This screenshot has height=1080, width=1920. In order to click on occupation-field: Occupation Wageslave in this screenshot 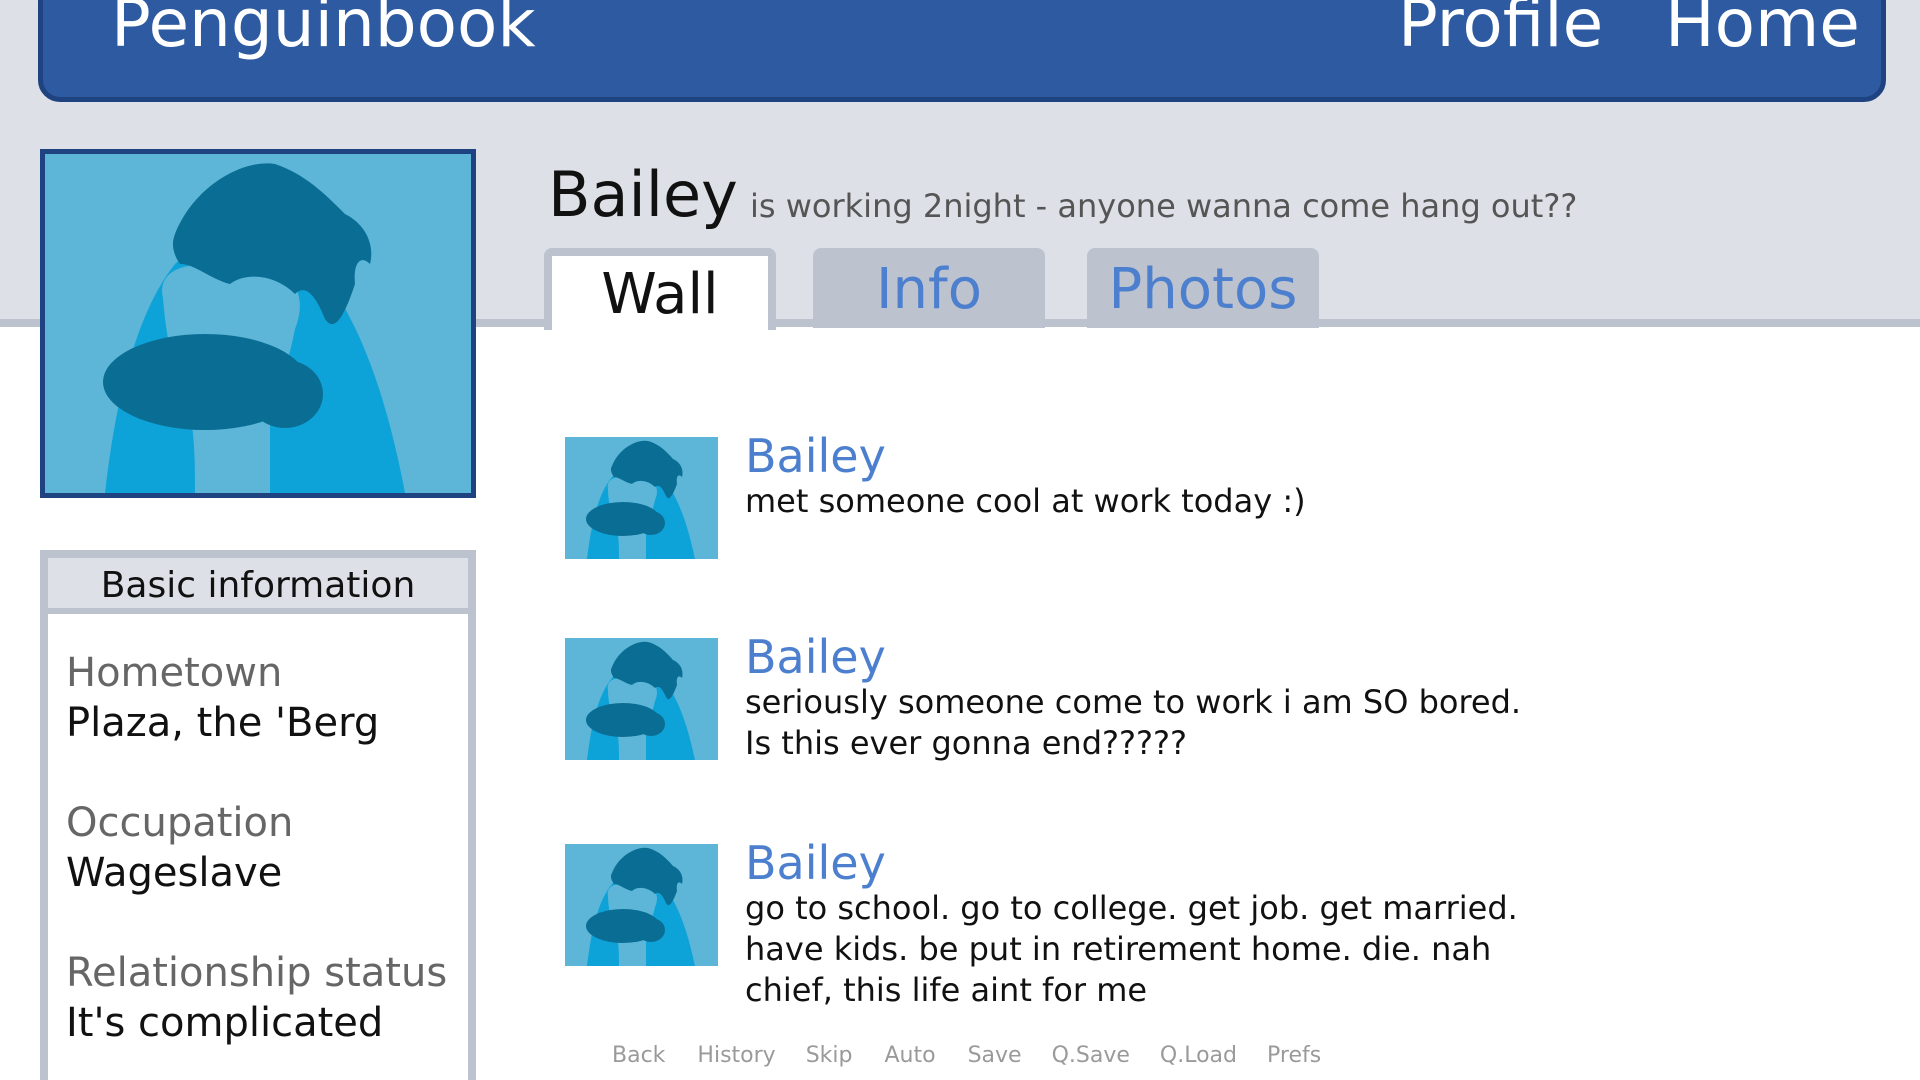, I will do `click(179, 848)`.